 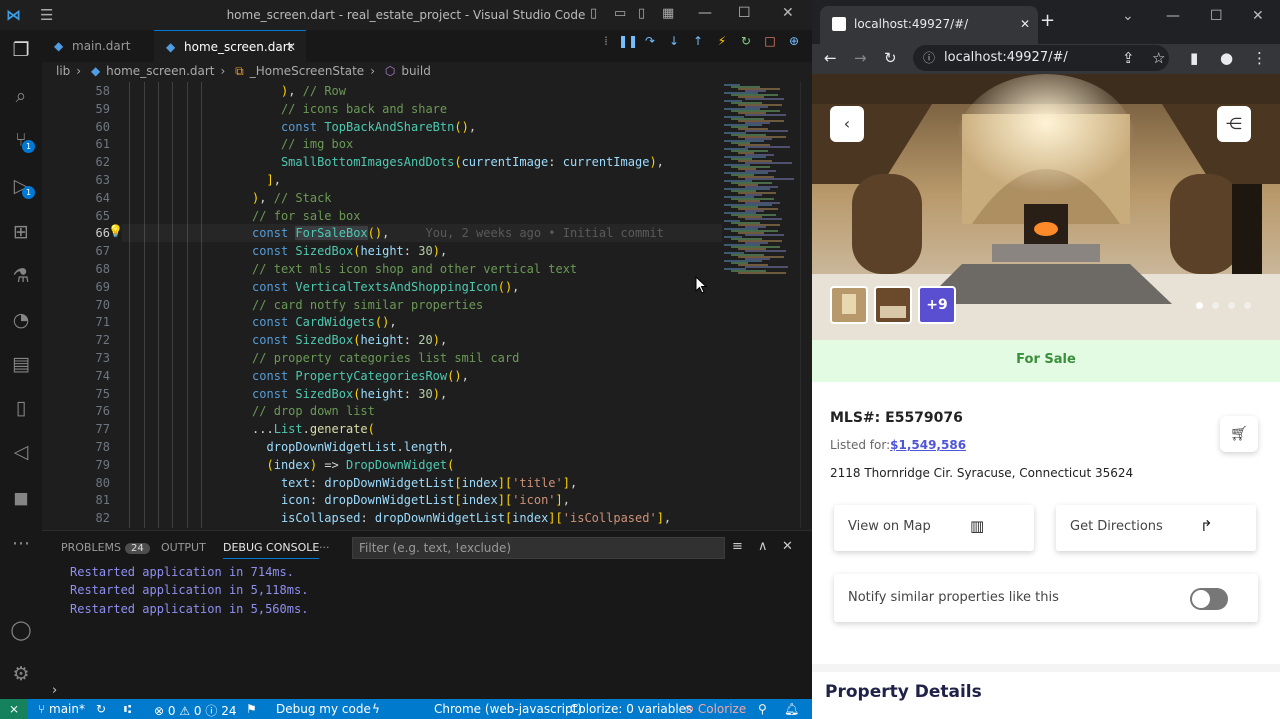 I want to click on device-icon: ▯, so click(x=21, y=408).